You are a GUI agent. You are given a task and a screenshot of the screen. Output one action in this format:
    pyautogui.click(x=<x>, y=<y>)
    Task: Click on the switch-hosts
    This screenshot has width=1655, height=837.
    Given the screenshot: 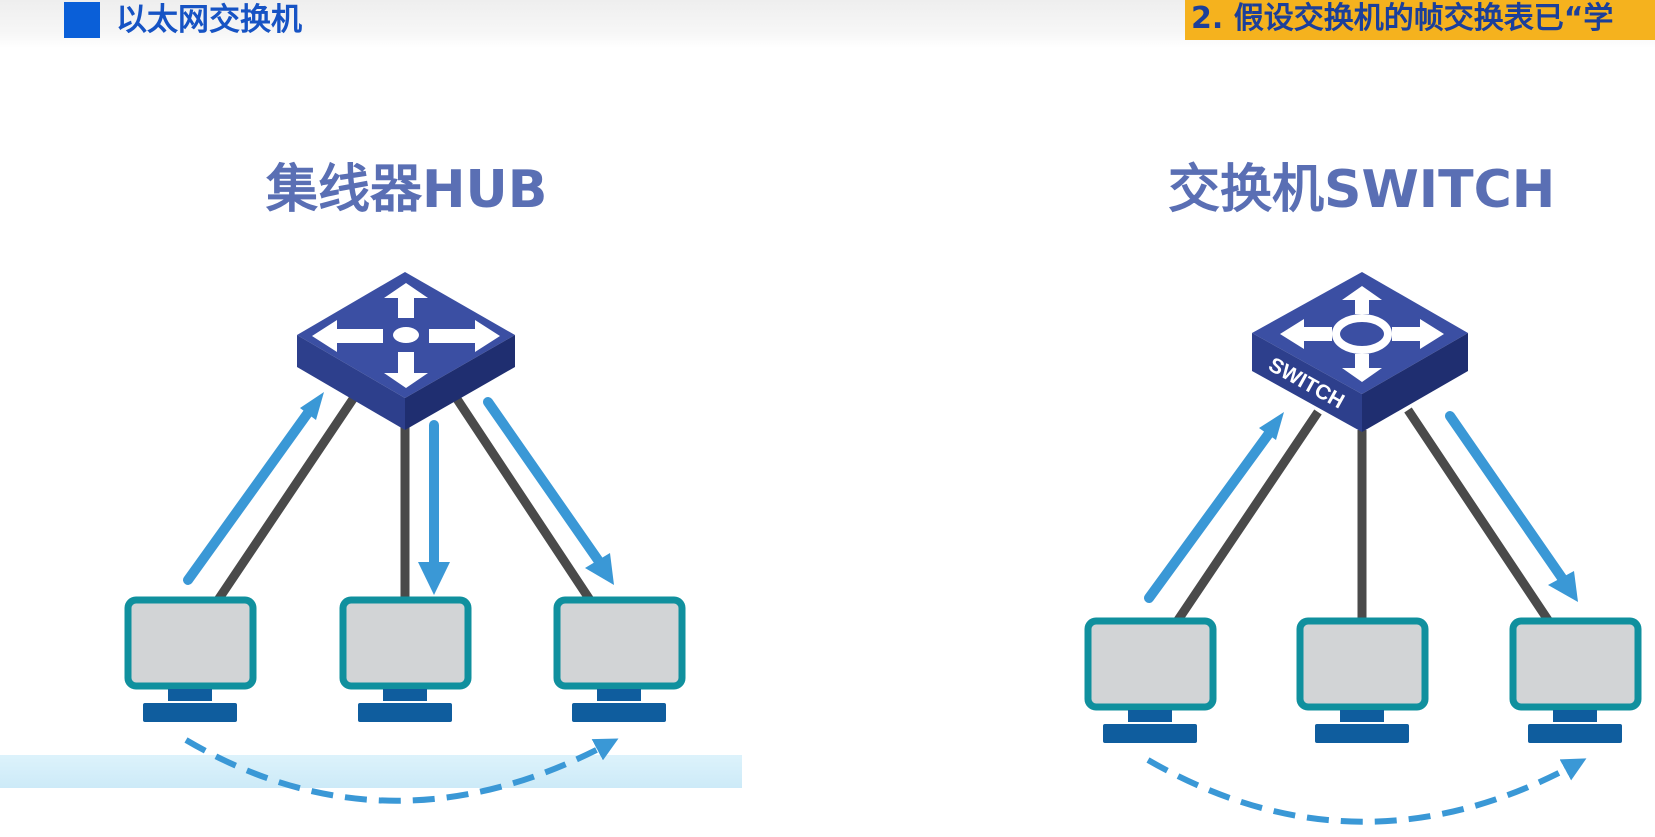 What is the action you would take?
    pyautogui.click(x=1363, y=680)
    